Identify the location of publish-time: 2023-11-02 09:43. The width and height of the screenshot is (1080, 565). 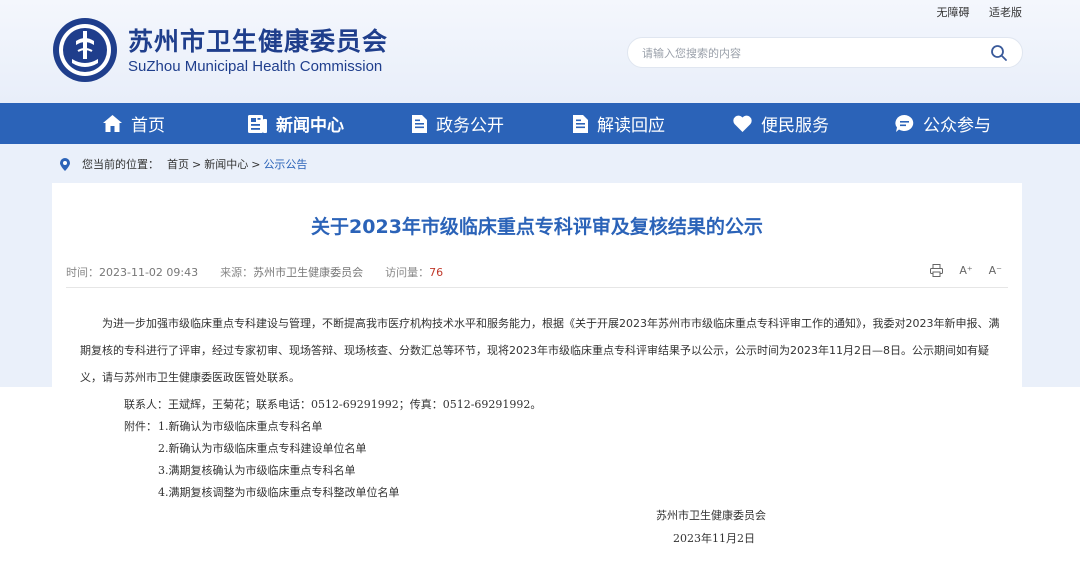
(149, 272).